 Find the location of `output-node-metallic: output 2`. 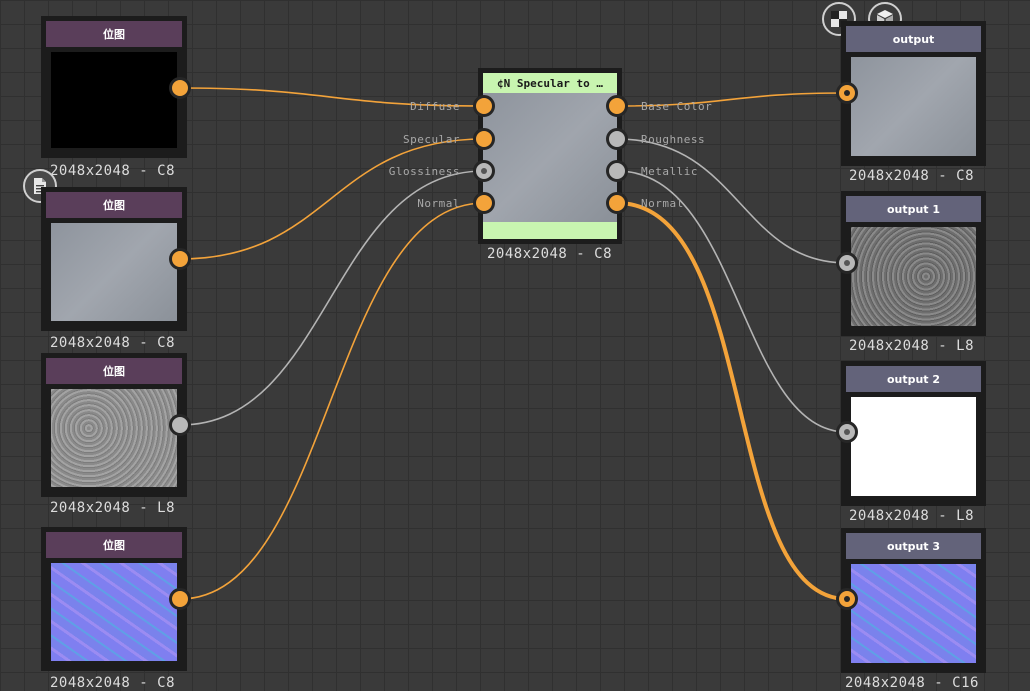

output-node-metallic: output 2 is located at coordinates (913, 433).